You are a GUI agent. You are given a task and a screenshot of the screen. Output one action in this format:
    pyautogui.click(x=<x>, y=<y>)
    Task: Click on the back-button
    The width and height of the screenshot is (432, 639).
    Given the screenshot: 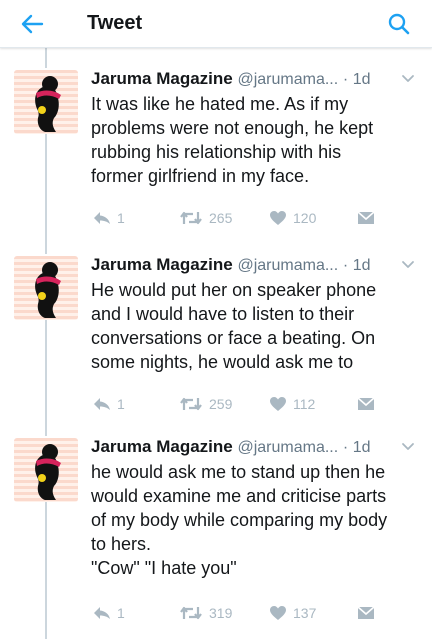 What is the action you would take?
    pyautogui.click(x=32, y=24)
    